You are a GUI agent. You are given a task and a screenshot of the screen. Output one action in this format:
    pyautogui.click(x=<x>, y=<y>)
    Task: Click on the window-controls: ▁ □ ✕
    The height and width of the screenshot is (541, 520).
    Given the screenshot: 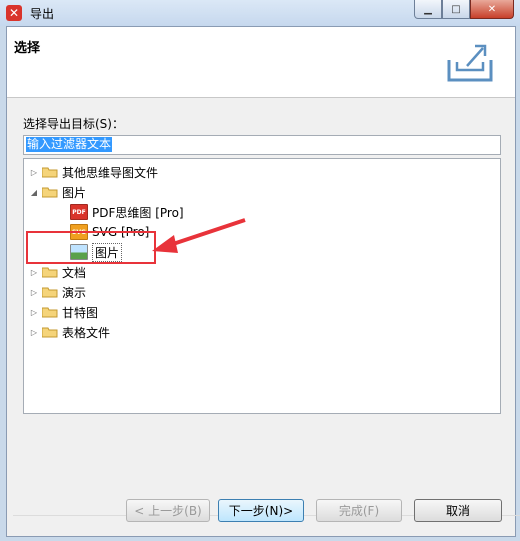 What is the action you would take?
    pyautogui.click(x=464, y=10)
    